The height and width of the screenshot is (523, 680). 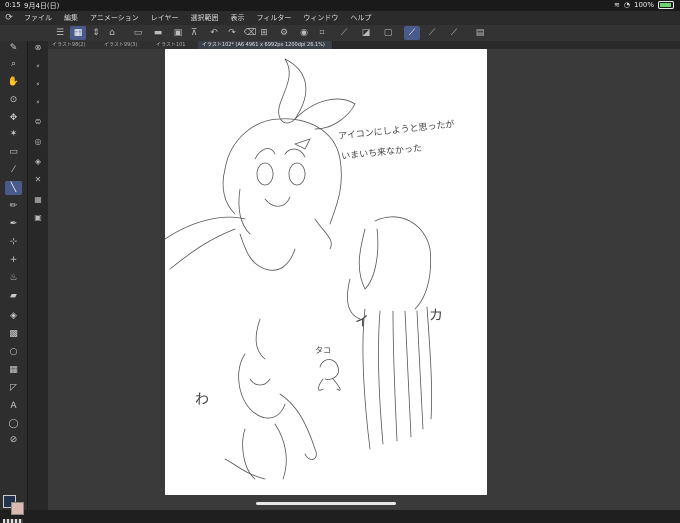 What do you see at coordinates (13, 118) in the screenshot?
I see `move-icon: ✥` at bounding box center [13, 118].